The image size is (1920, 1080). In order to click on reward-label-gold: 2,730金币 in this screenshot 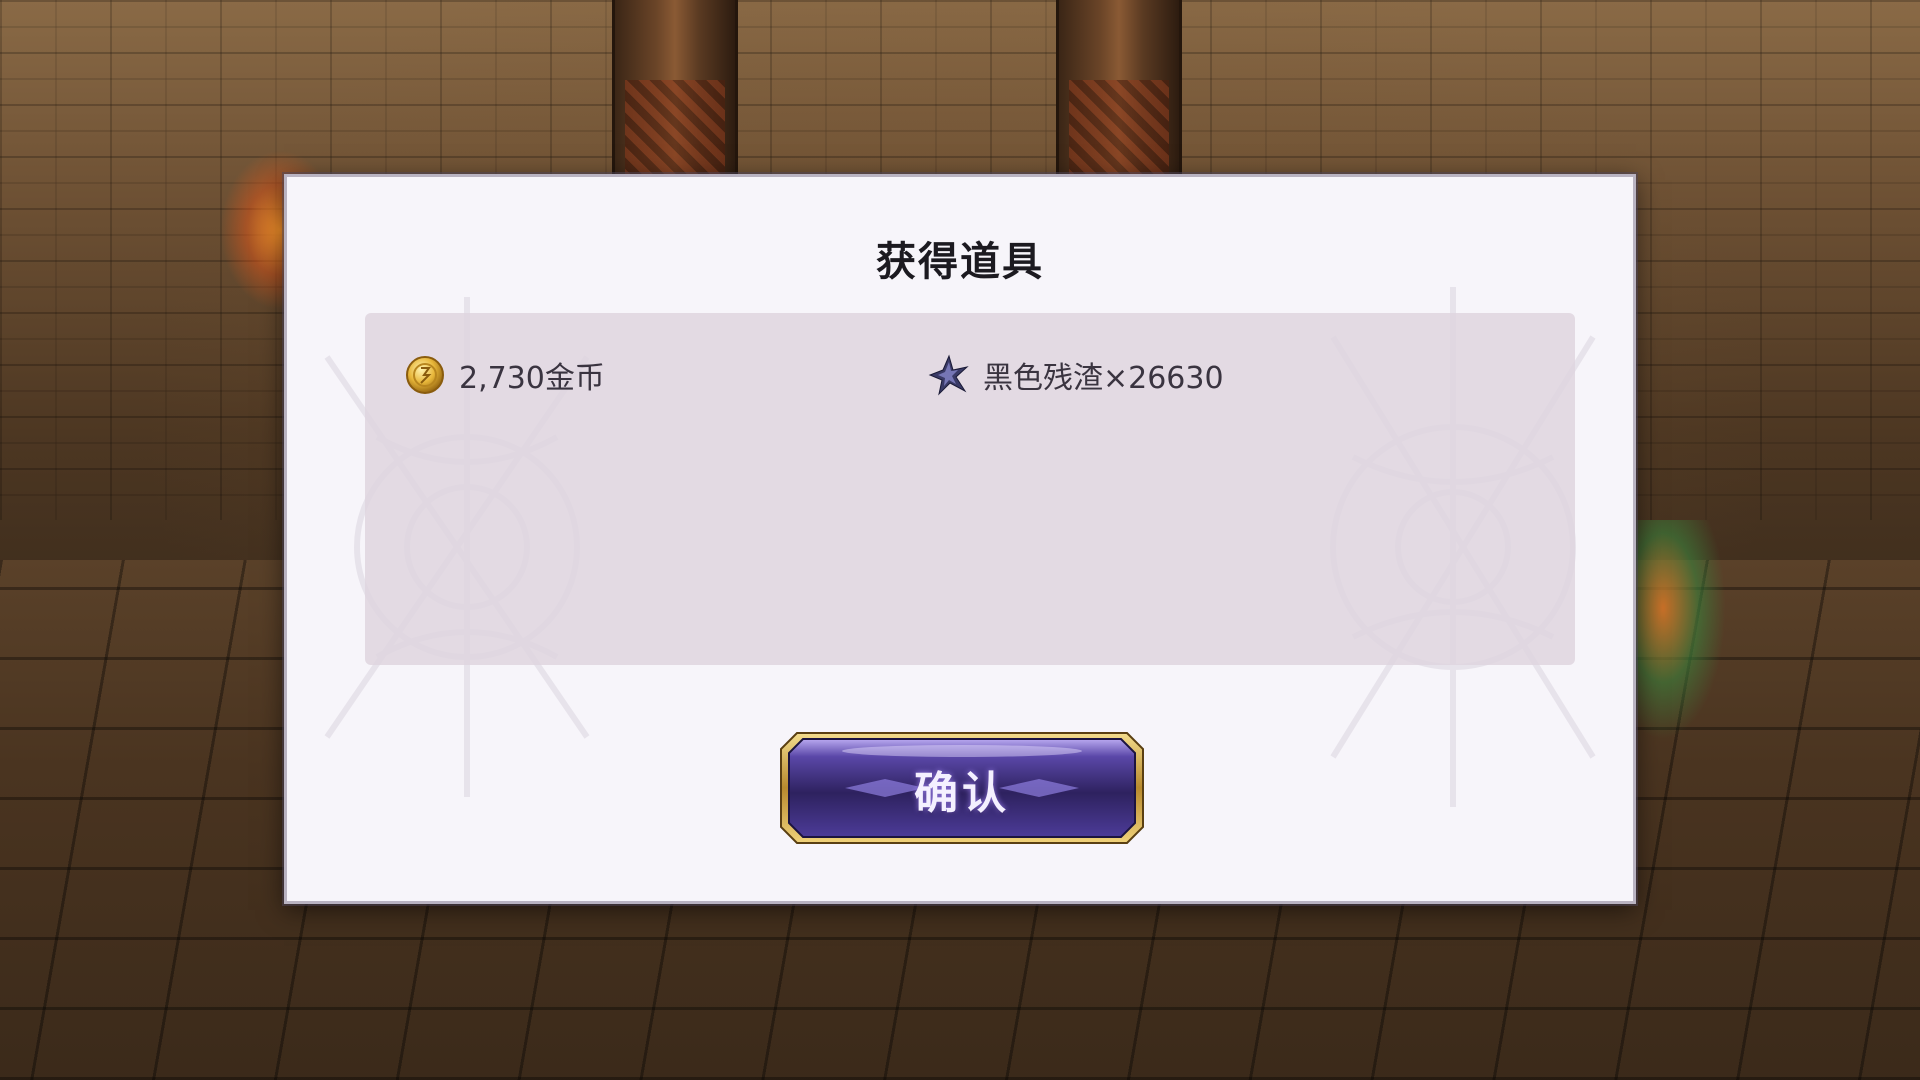, I will do `click(532, 378)`.